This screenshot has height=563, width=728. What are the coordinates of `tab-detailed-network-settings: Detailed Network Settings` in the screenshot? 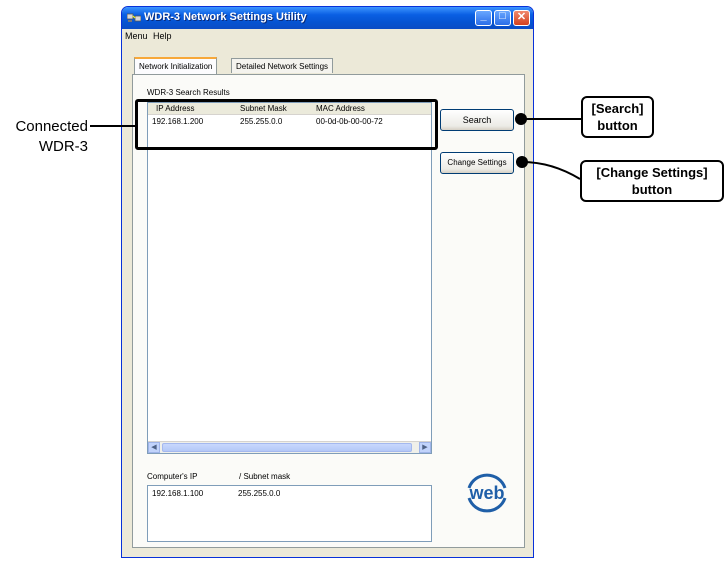 It's located at (282, 65).